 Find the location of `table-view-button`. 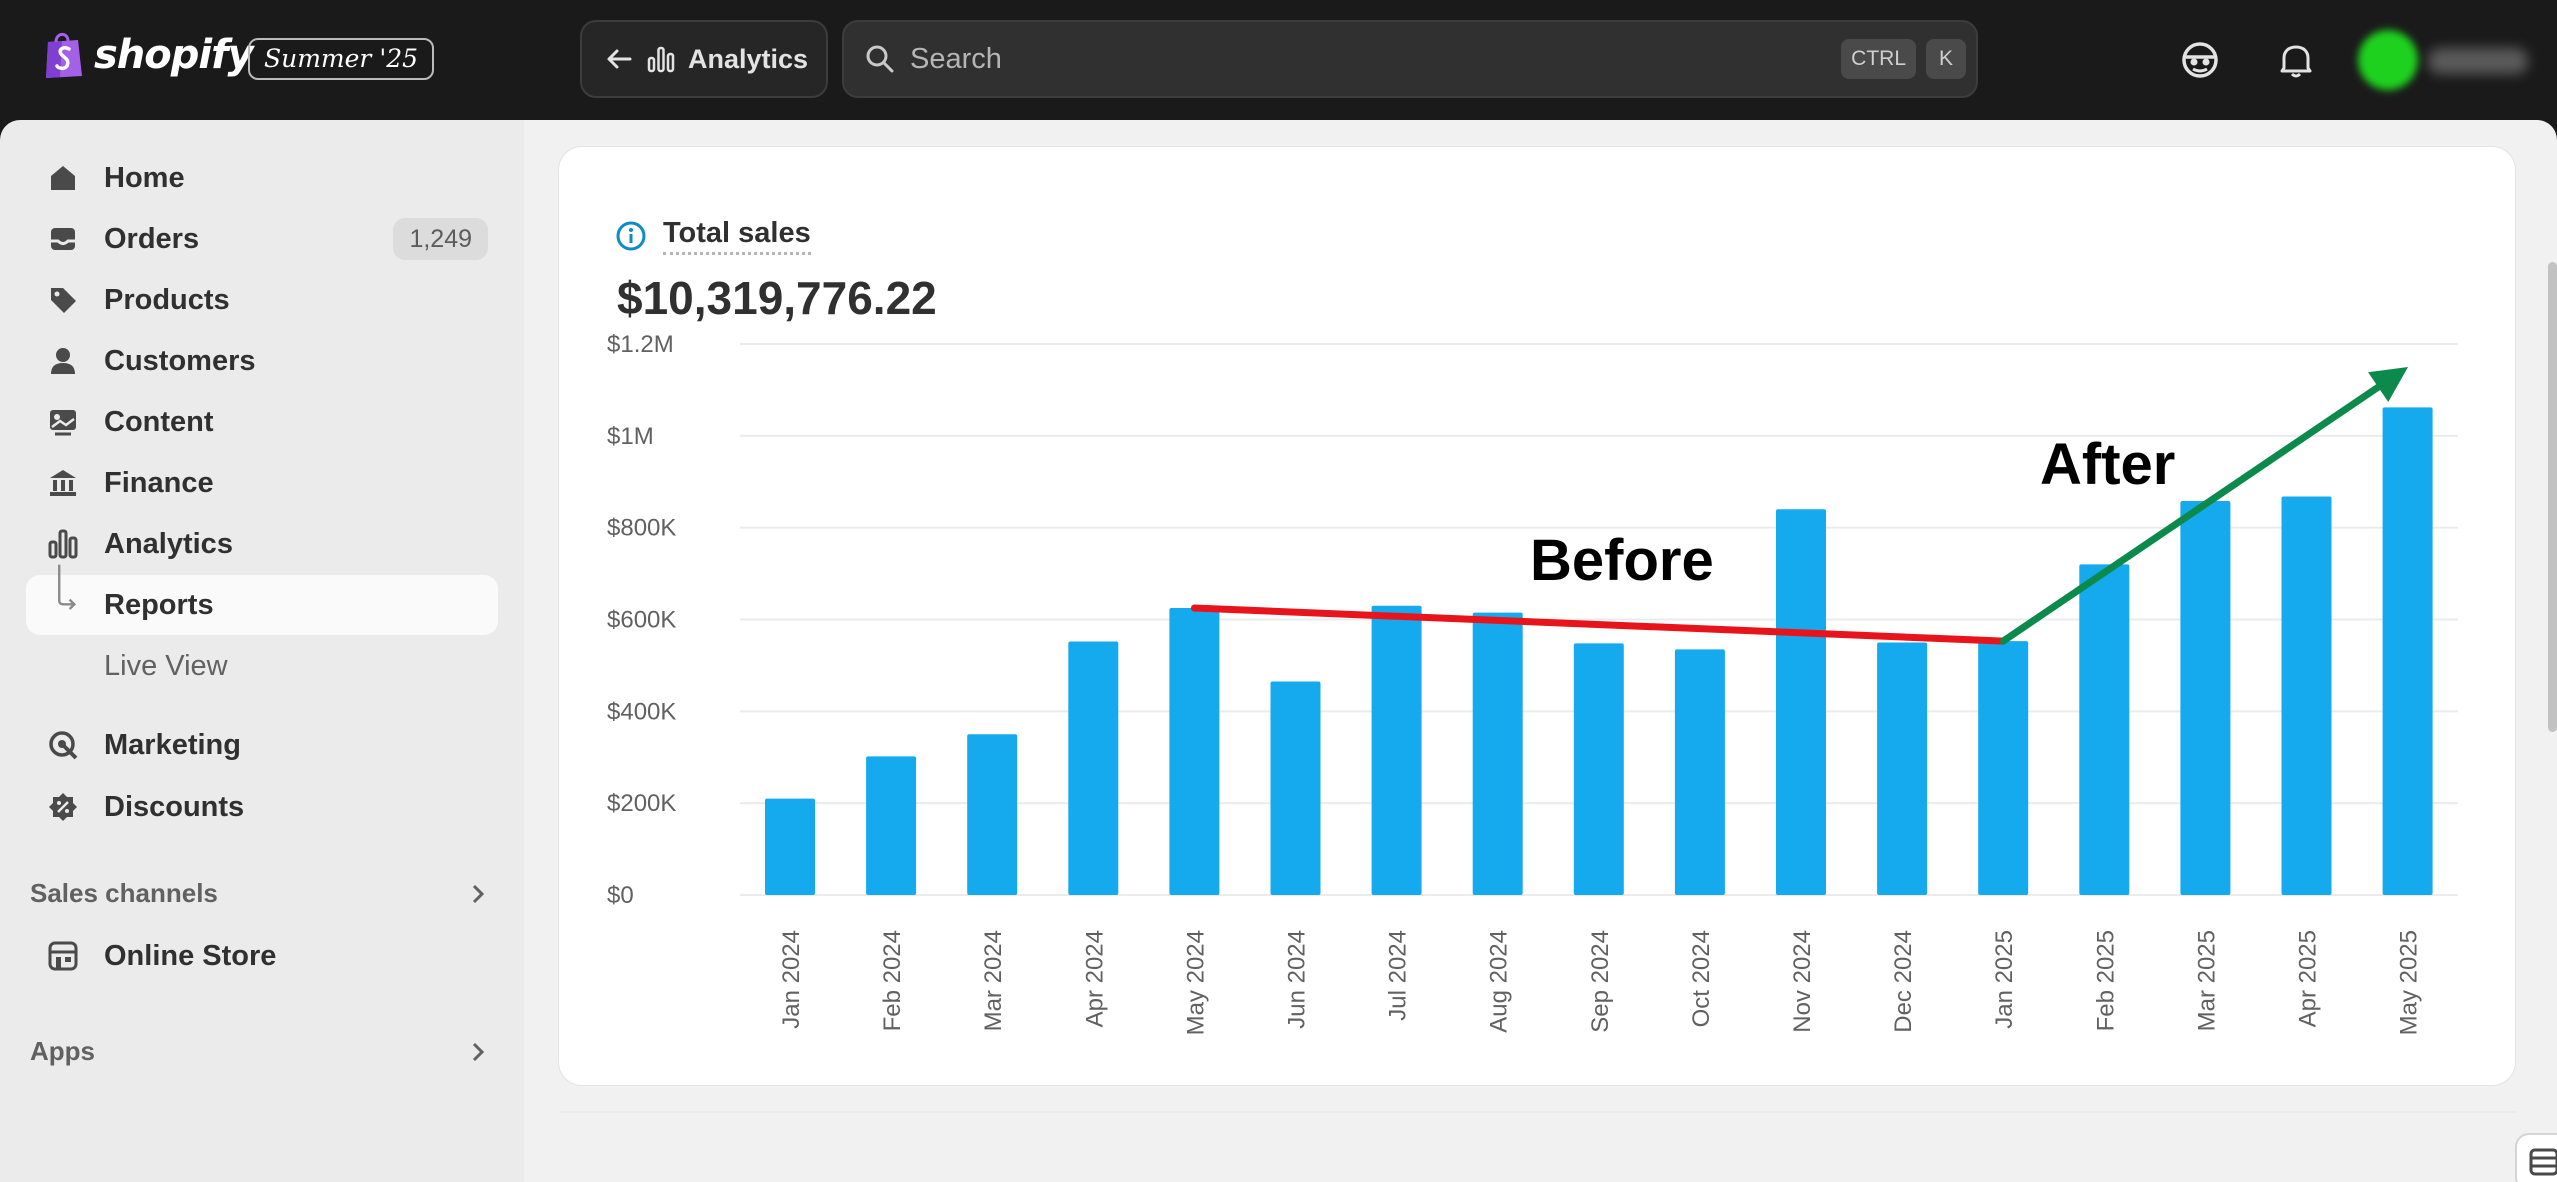

table-view-button is located at coordinates (2536, 1157).